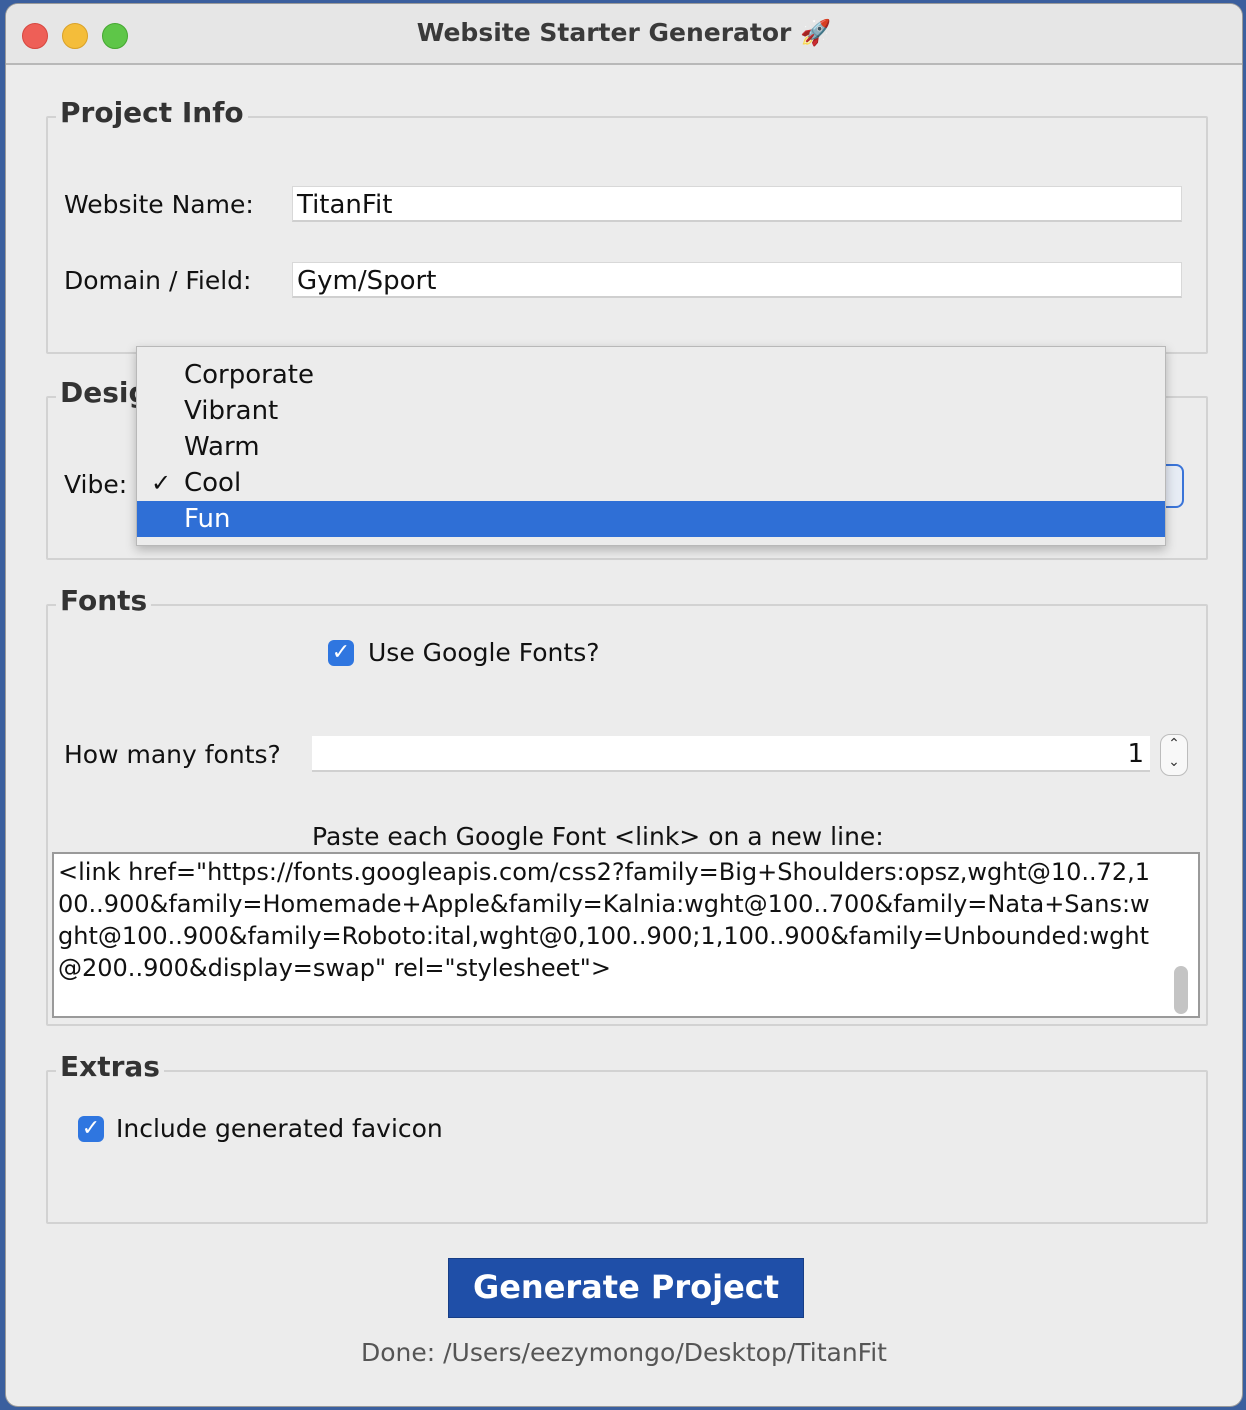 This screenshot has height=1410, width=1246. Describe the element at coordinates (213, 483) in the screenshot. I see `vibe-option-label: Cool` at that location.